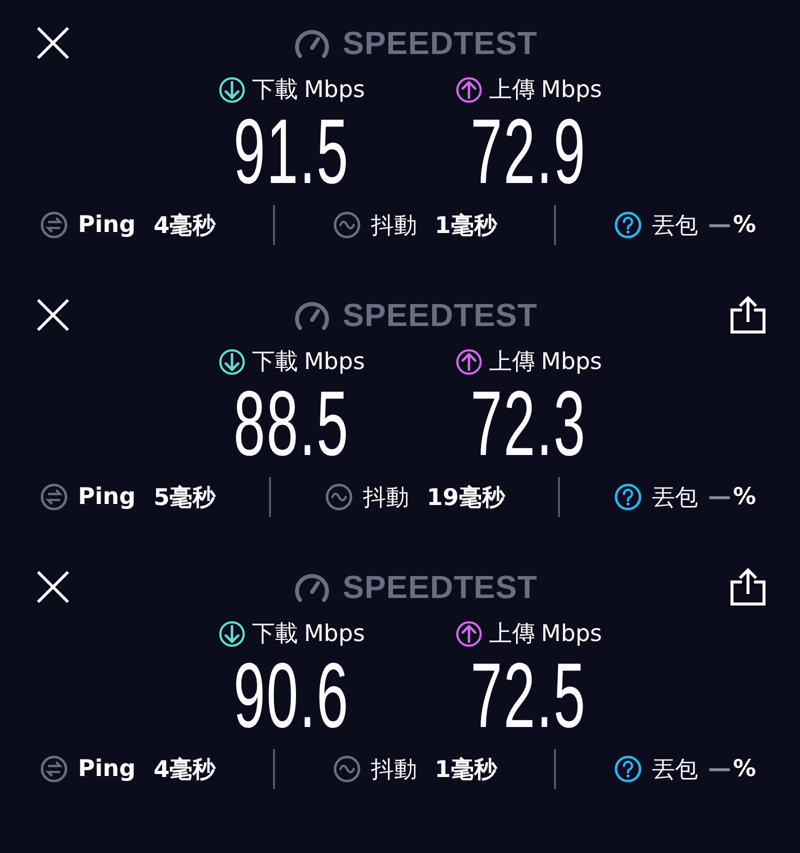 This screenshot has width=800, height=853. What do you see at coordinates (291, 152) in the screenshot?
I see `download-speed: 91.5` at bounding box center [291, 152].